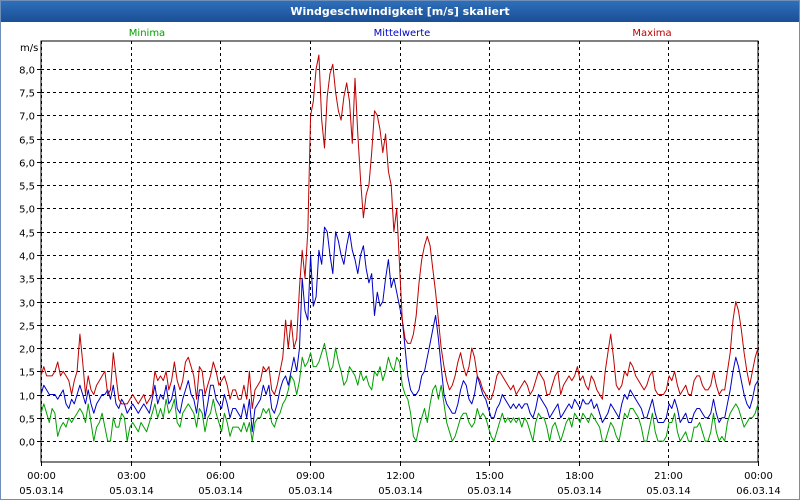 Image resolution: width=800 pixels, height=500 pixels. What do you see at coordinates (27, 94) in the screenshot?
I see `y-tick-label: 7,5` at bounding box center [27, 94].